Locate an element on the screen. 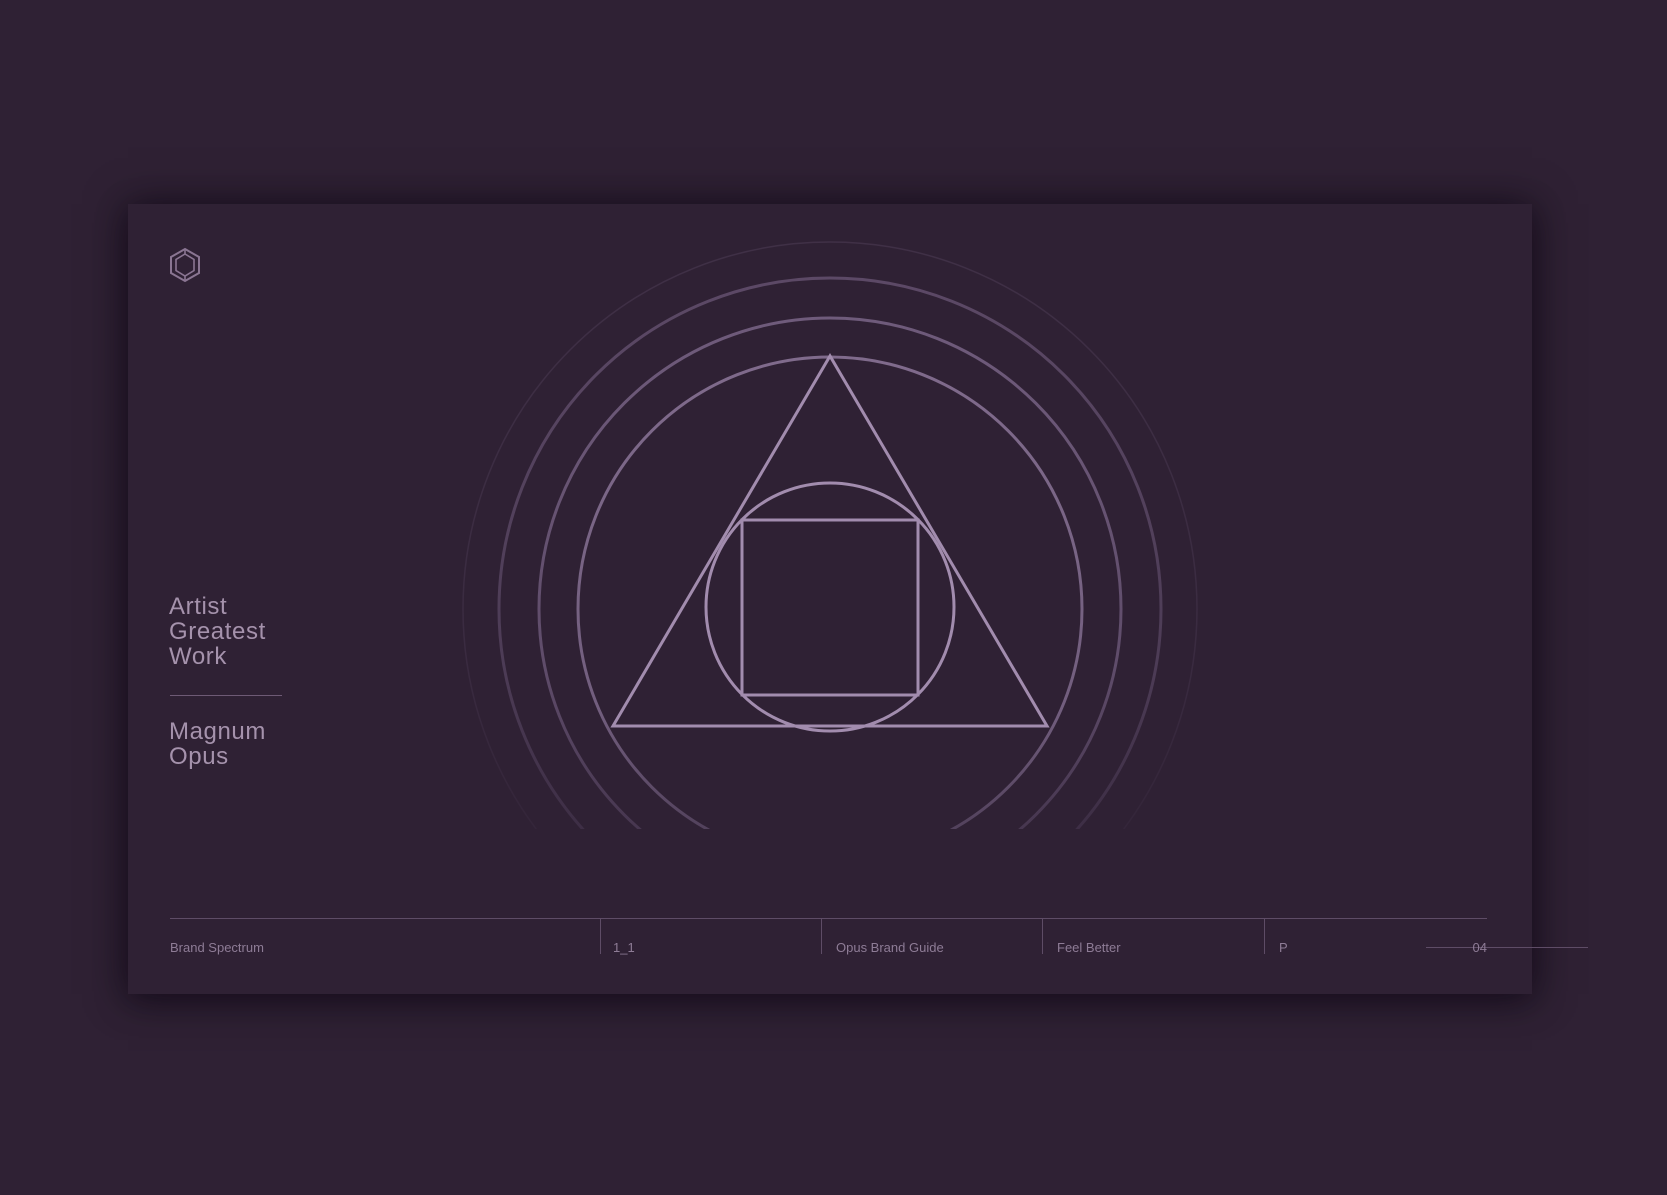  slide-subtitle: Magnum Opus is located at coordinates (217, 744).